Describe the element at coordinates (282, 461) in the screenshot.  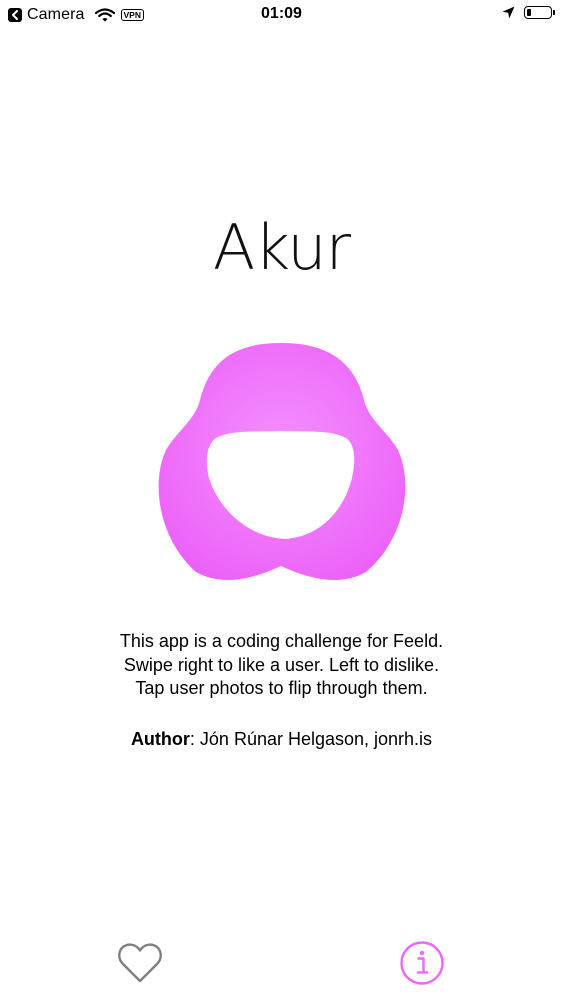
I see `app-logo` at that location.